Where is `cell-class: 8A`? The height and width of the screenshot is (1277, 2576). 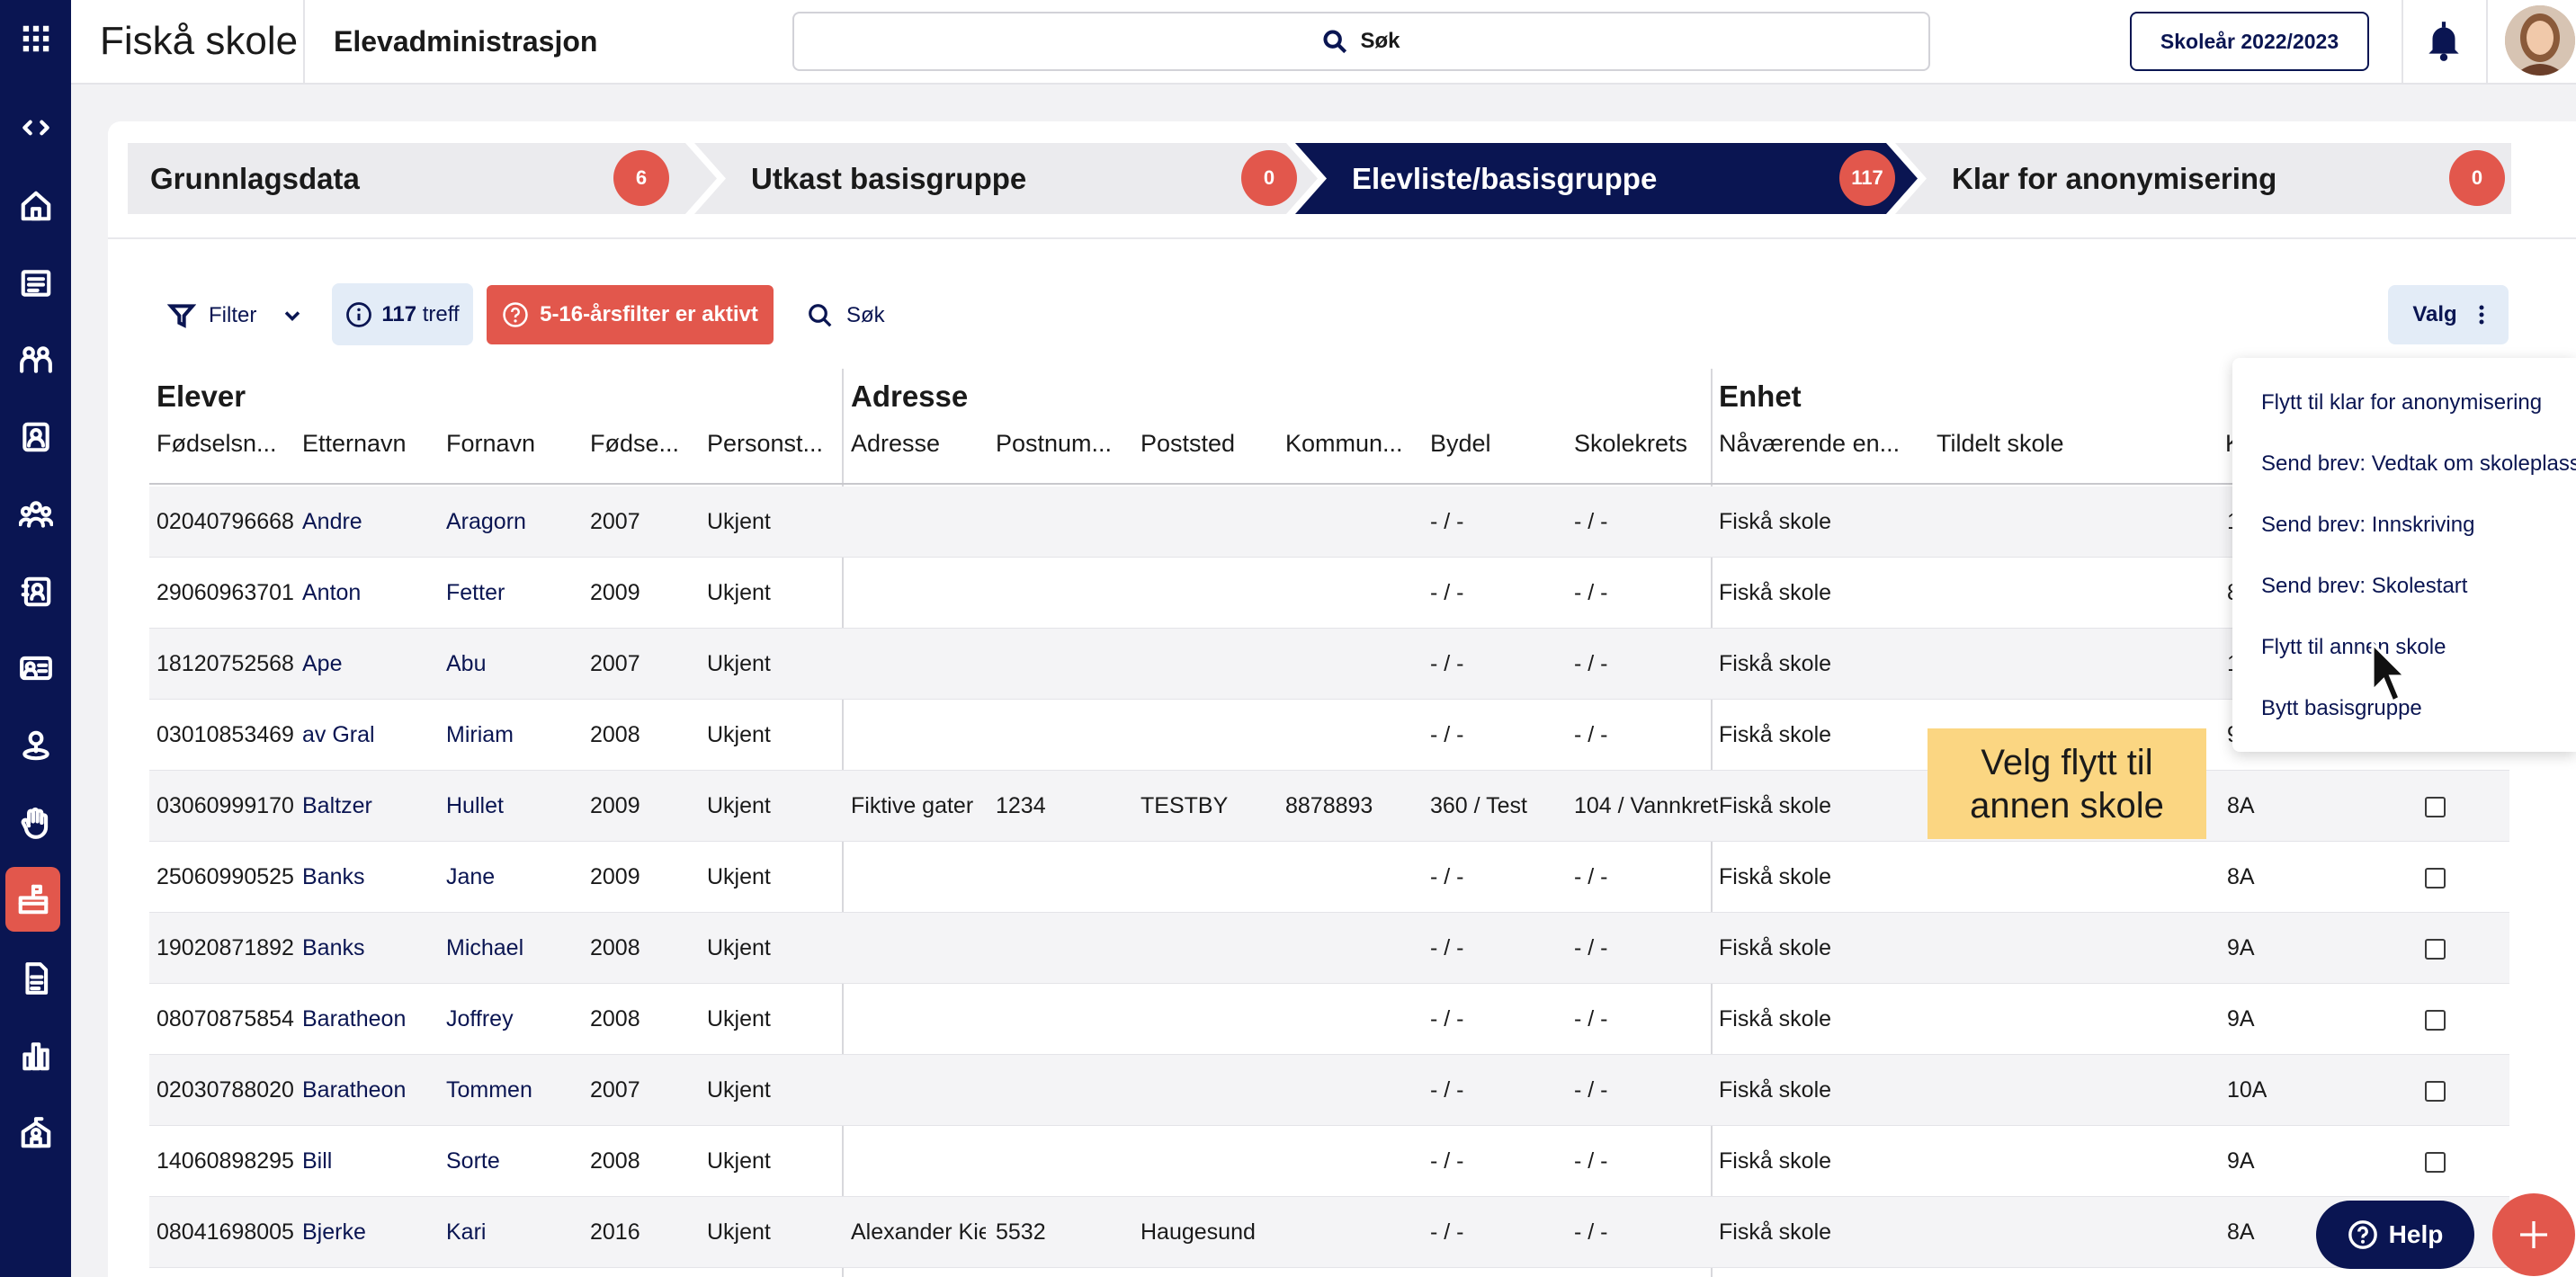 cell-class: 8A is located at coordinates (2241, 1232).